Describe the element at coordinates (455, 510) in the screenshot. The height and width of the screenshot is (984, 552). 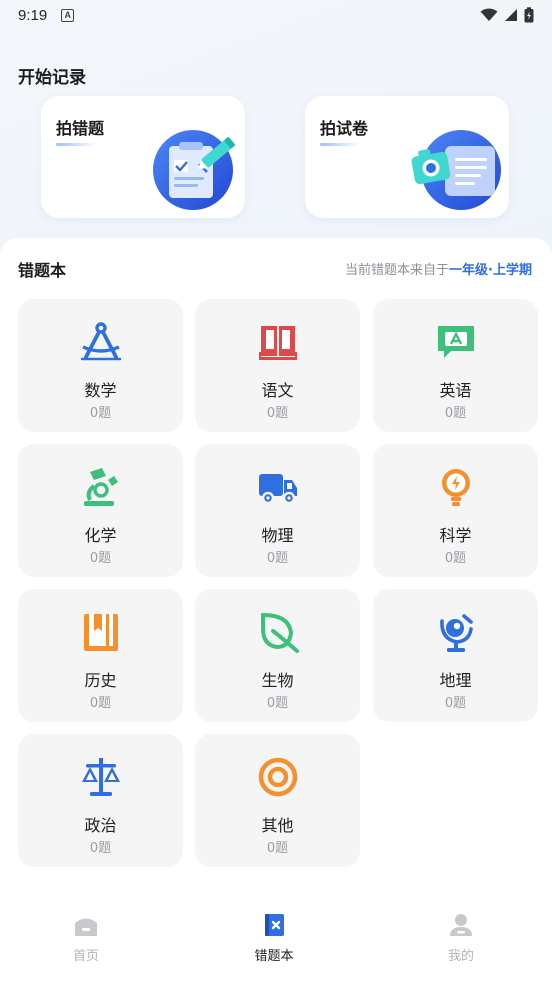
I see `subject-card-science: 科学 0题` at that location.